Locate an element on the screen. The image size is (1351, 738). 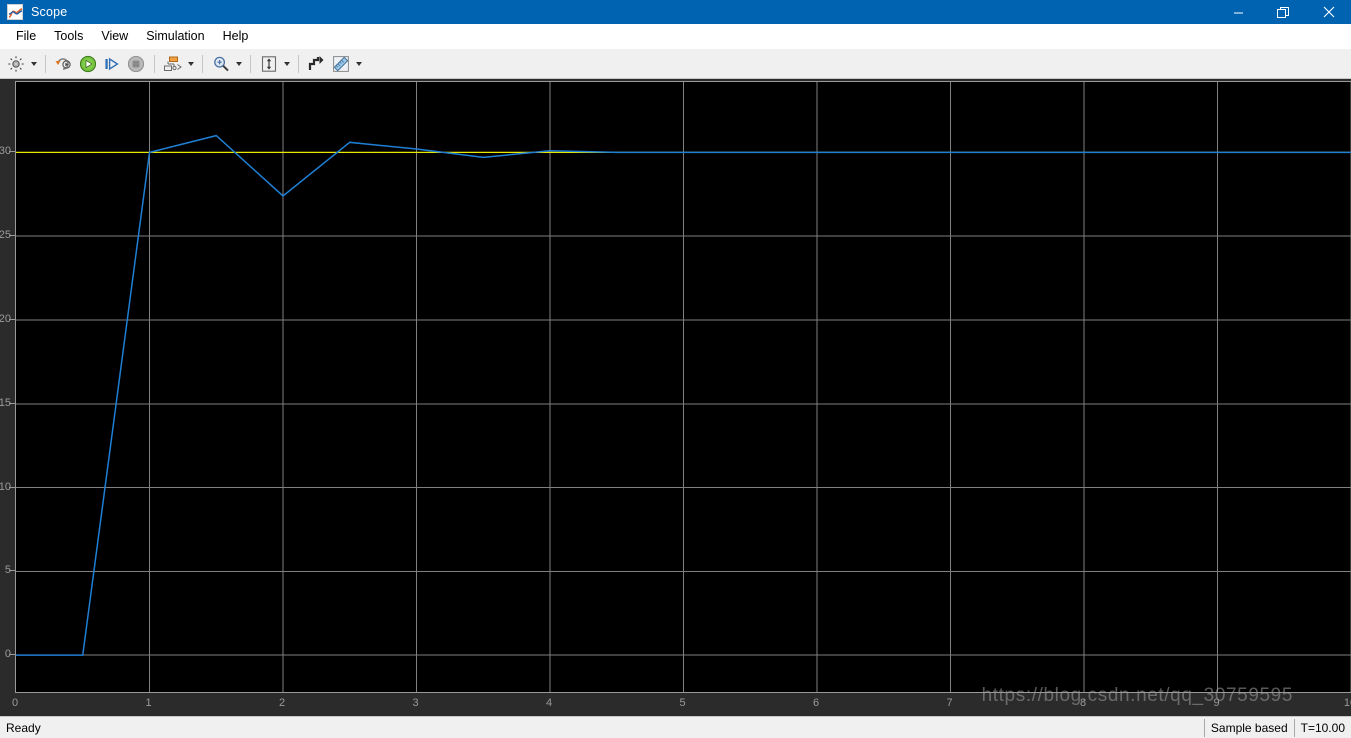
autoscale-icon is located at coordinates (269, 63).